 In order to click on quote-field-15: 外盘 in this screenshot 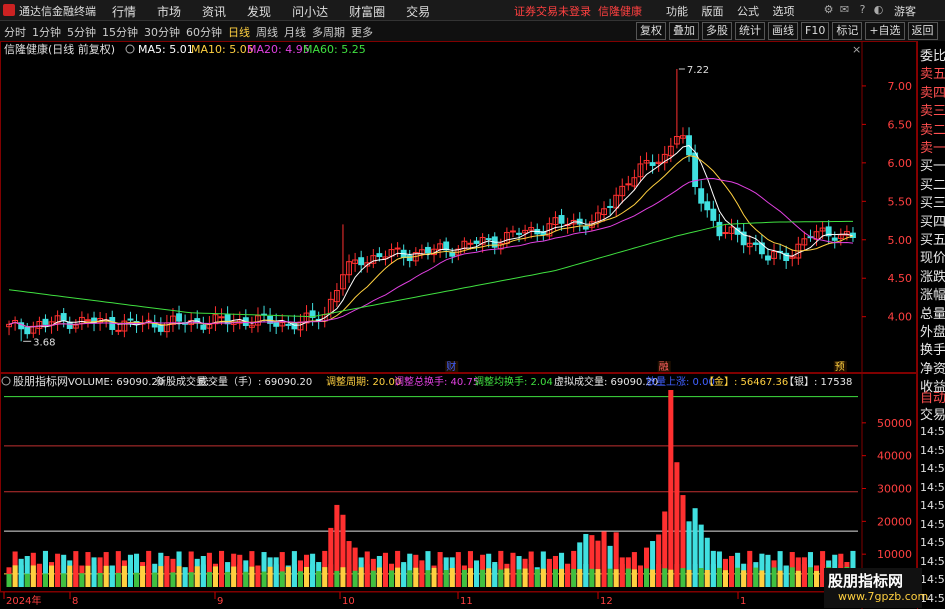, I will do `click(932, 332)`.